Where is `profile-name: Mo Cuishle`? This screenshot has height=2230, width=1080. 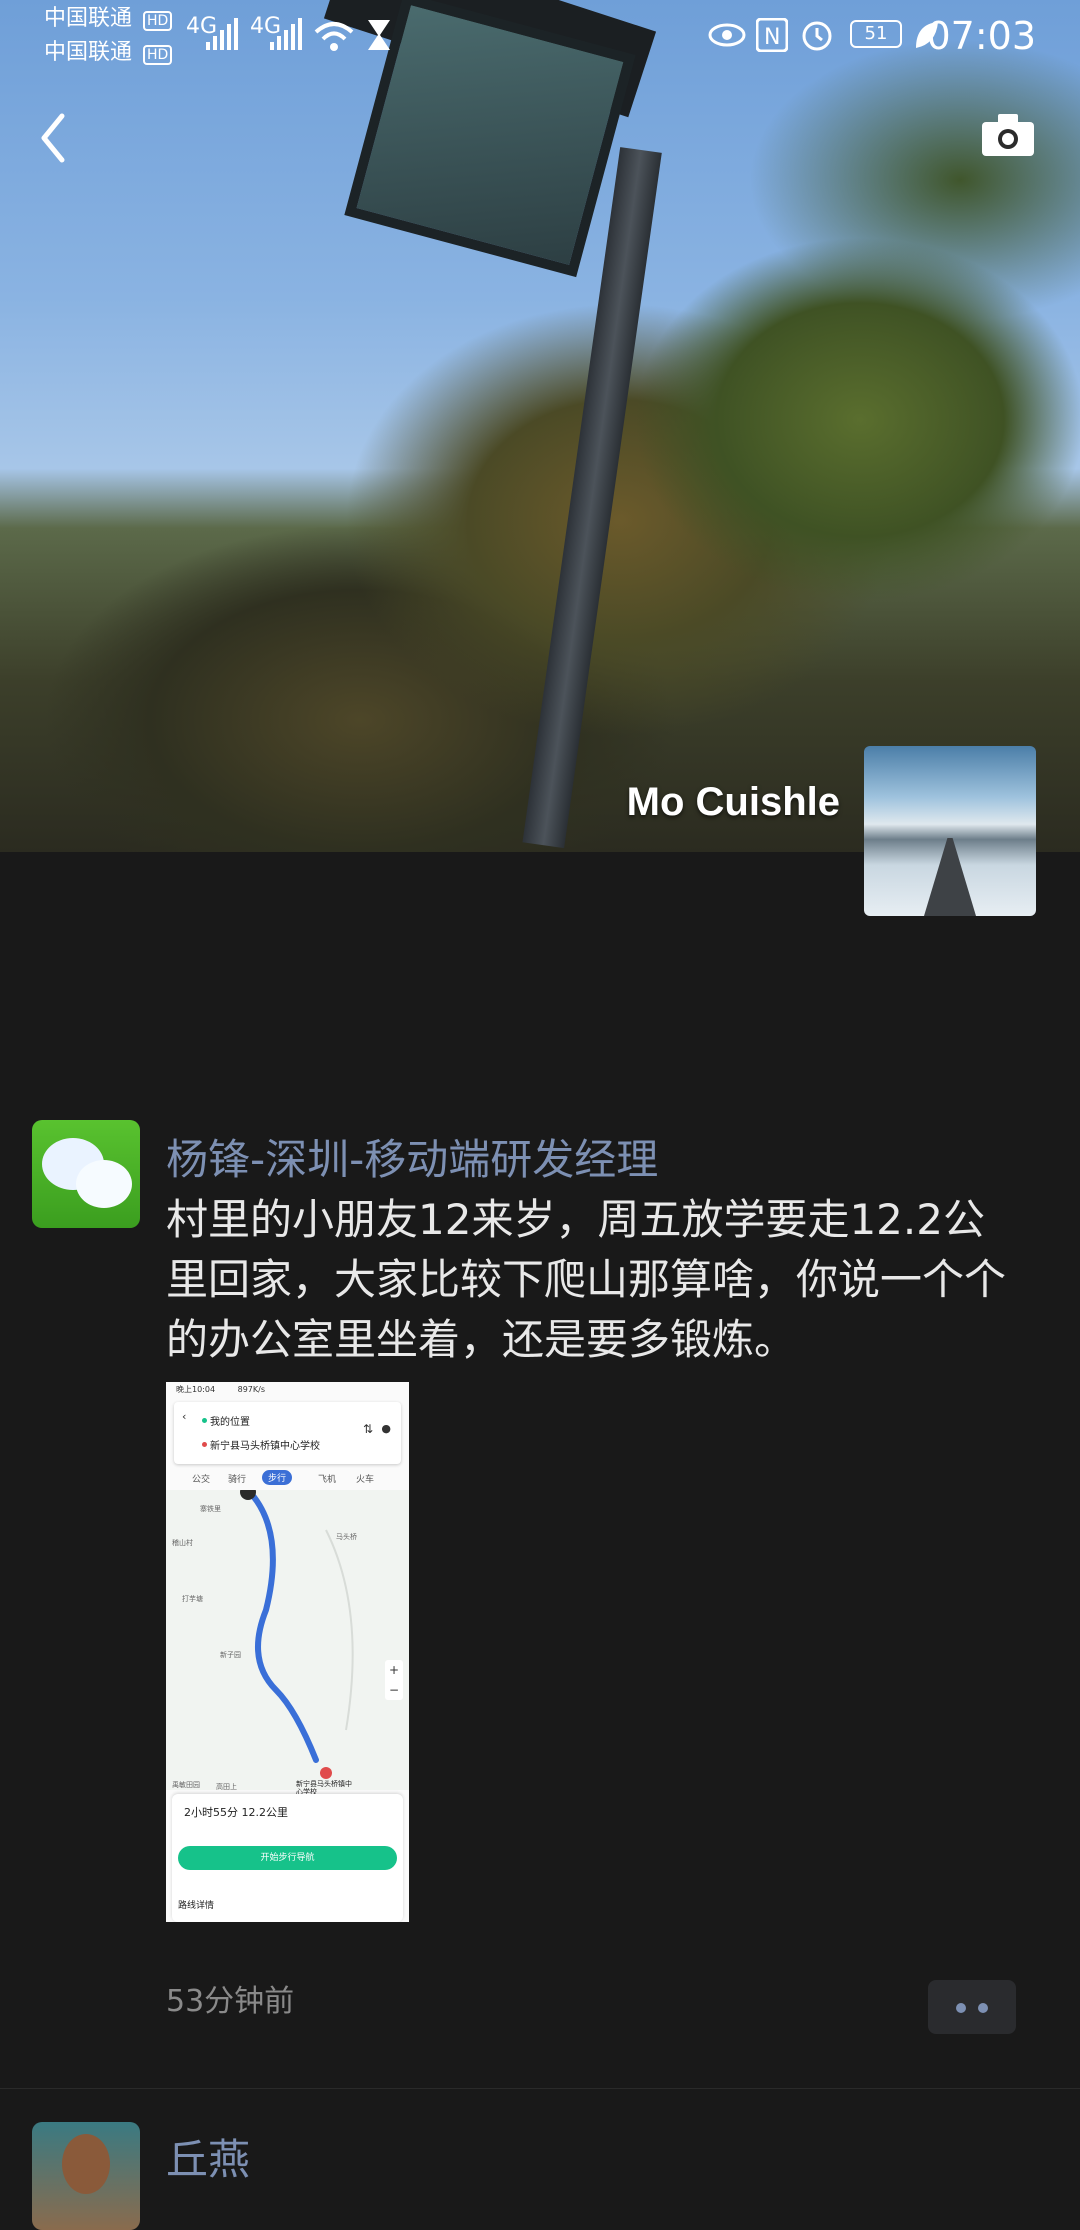
profile-name: Mo Cuishle is located at coordinates (733, 802).